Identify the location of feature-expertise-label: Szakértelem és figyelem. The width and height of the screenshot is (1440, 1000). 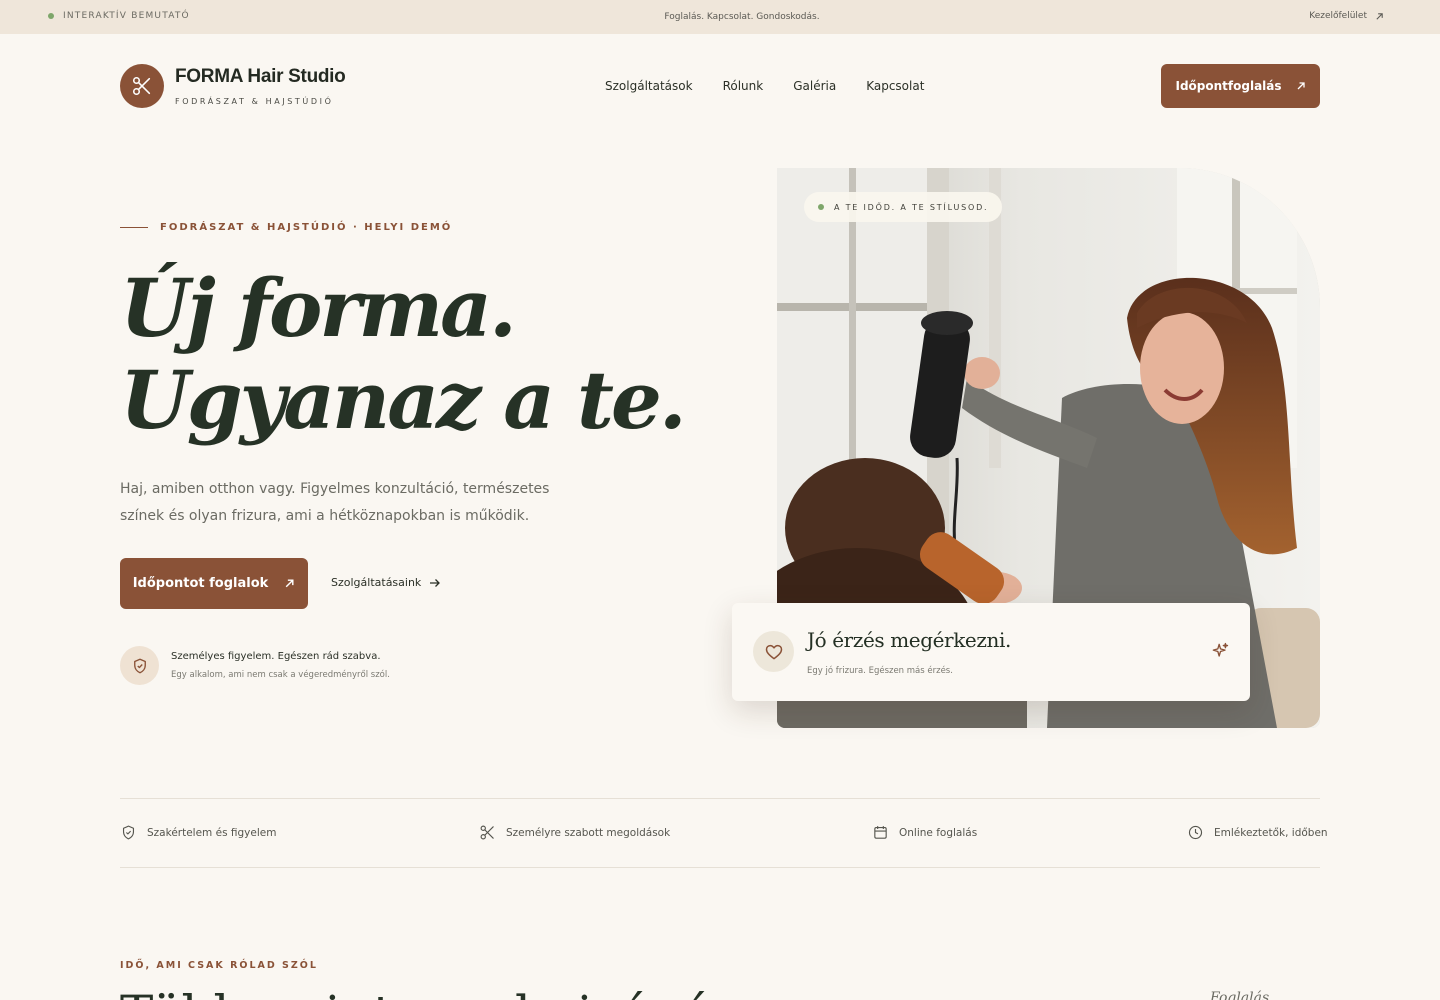
(212, 832).